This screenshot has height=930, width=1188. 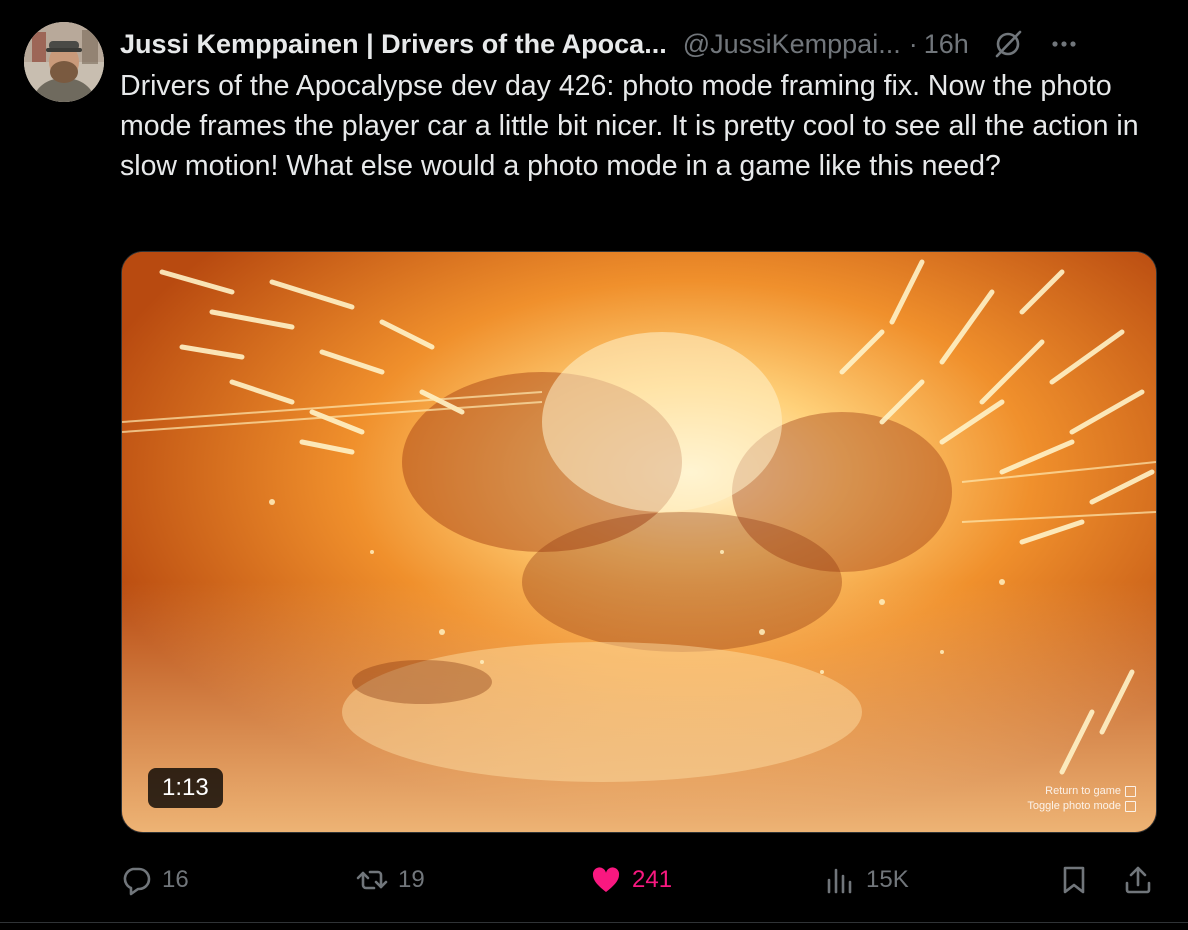 What do you see at coordinates (946, 44) in the screenshot?
I see `timestamp: 16h` at bounding box center [946, 44].